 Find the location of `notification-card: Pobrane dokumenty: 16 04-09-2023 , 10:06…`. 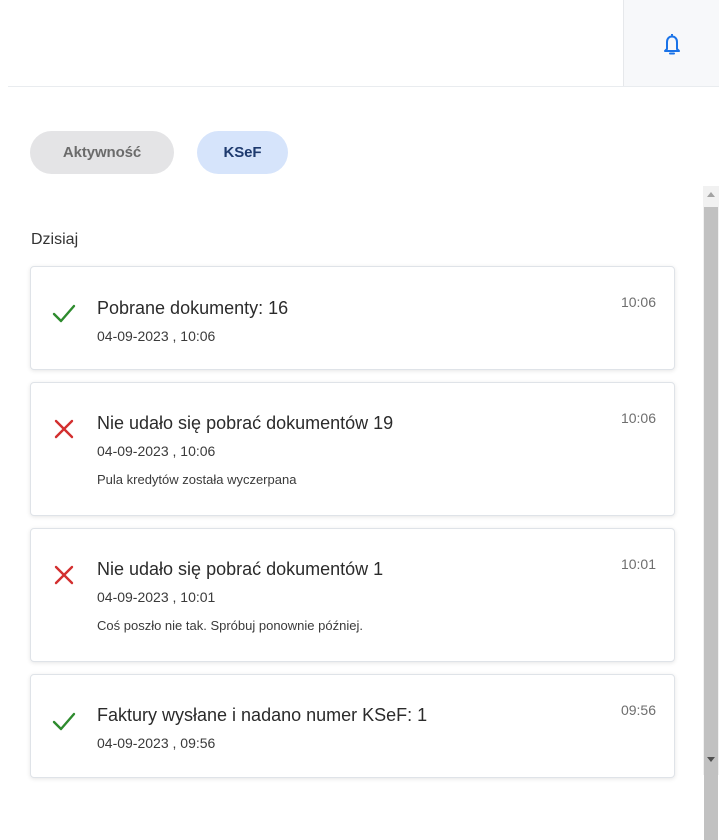

notification-card: Pobrane dokumenty: 16 04-09-2023 , 10:06… is located at coordinates (352, 318).